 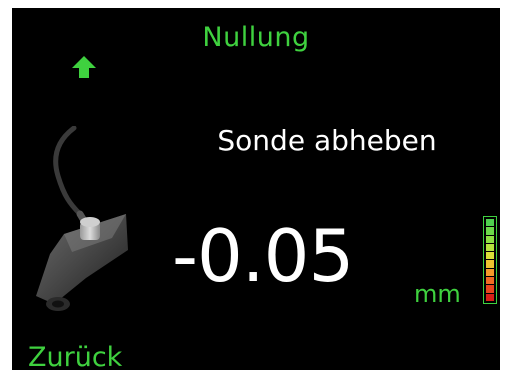 I want to click on probe-sensor-icon, so click(x=82, y=218).